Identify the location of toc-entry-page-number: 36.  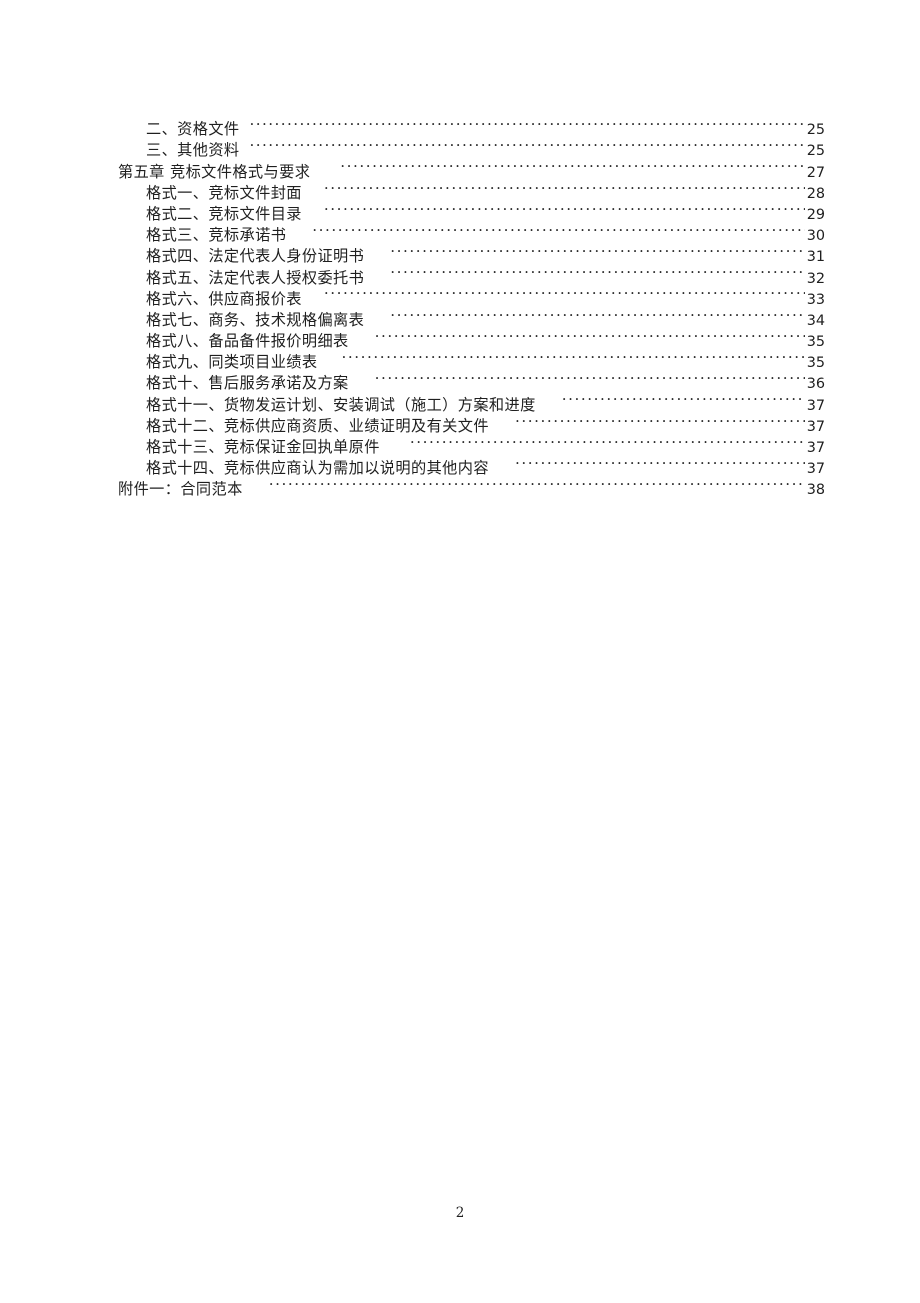
(815, 384).